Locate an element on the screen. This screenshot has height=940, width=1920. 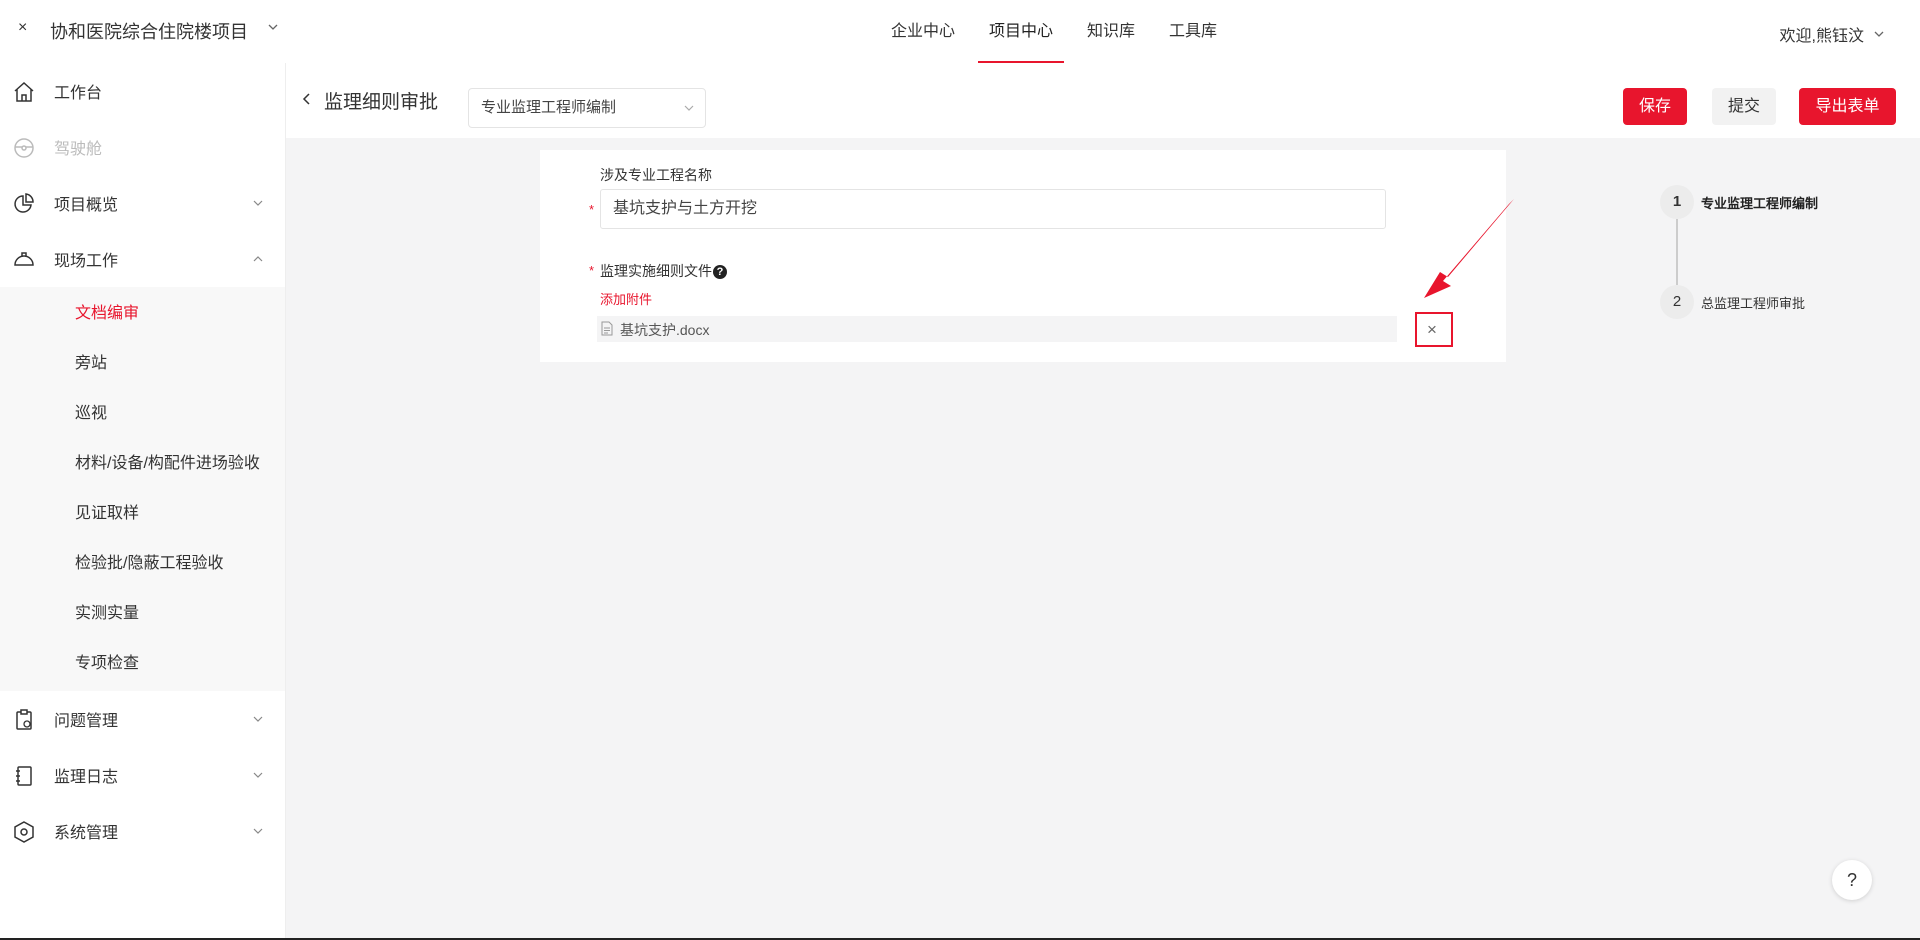
step-item: 1 专业监理工程师编制 is located at coordinates (1770, 203).